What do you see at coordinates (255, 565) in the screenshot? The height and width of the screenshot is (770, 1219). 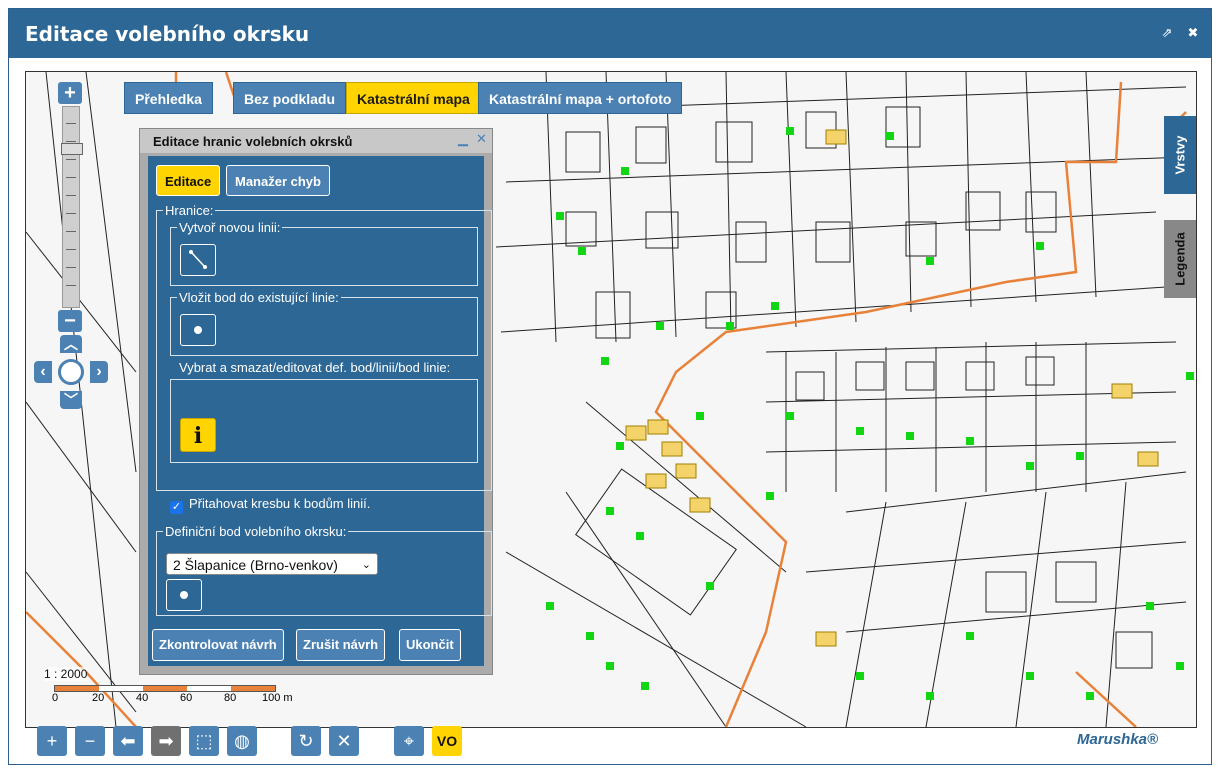 I see `district-select-value: 2 Šlapanice (Brno-venkov)` at bounding box center [255, 565].